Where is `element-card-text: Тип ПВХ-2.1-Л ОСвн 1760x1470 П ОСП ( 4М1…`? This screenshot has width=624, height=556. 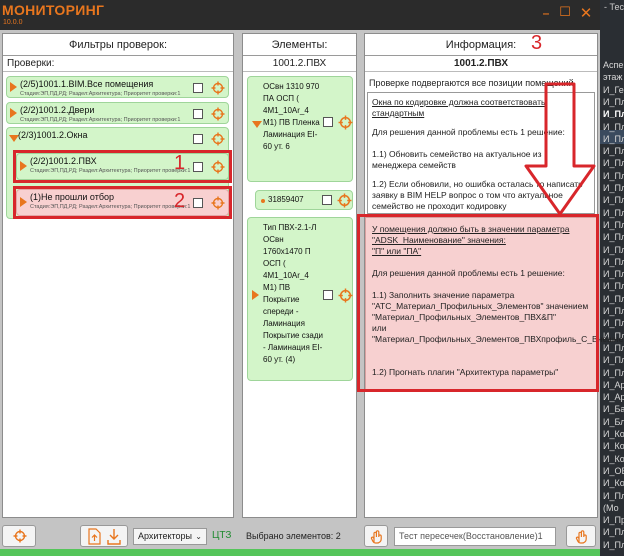
element-card-text: Тип ПВХ-2.1-Л ОСвн 1760x1470 П ОСП ( 4М1… is located at coordinates (293, 293).